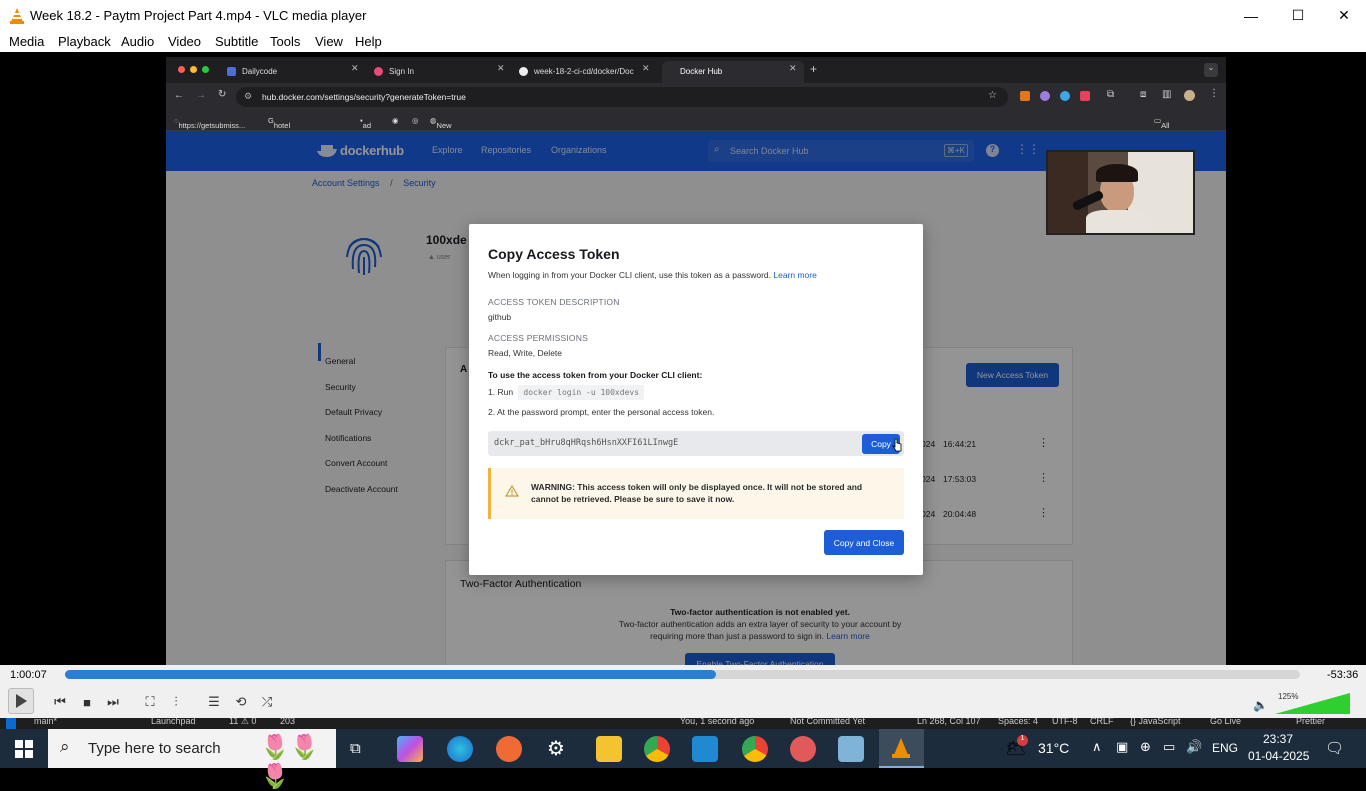 This screenshot has height=791, width=1366. Describe the element at coordinates (705, 749) in the screenshot. I see `vscode-icon` at that location.